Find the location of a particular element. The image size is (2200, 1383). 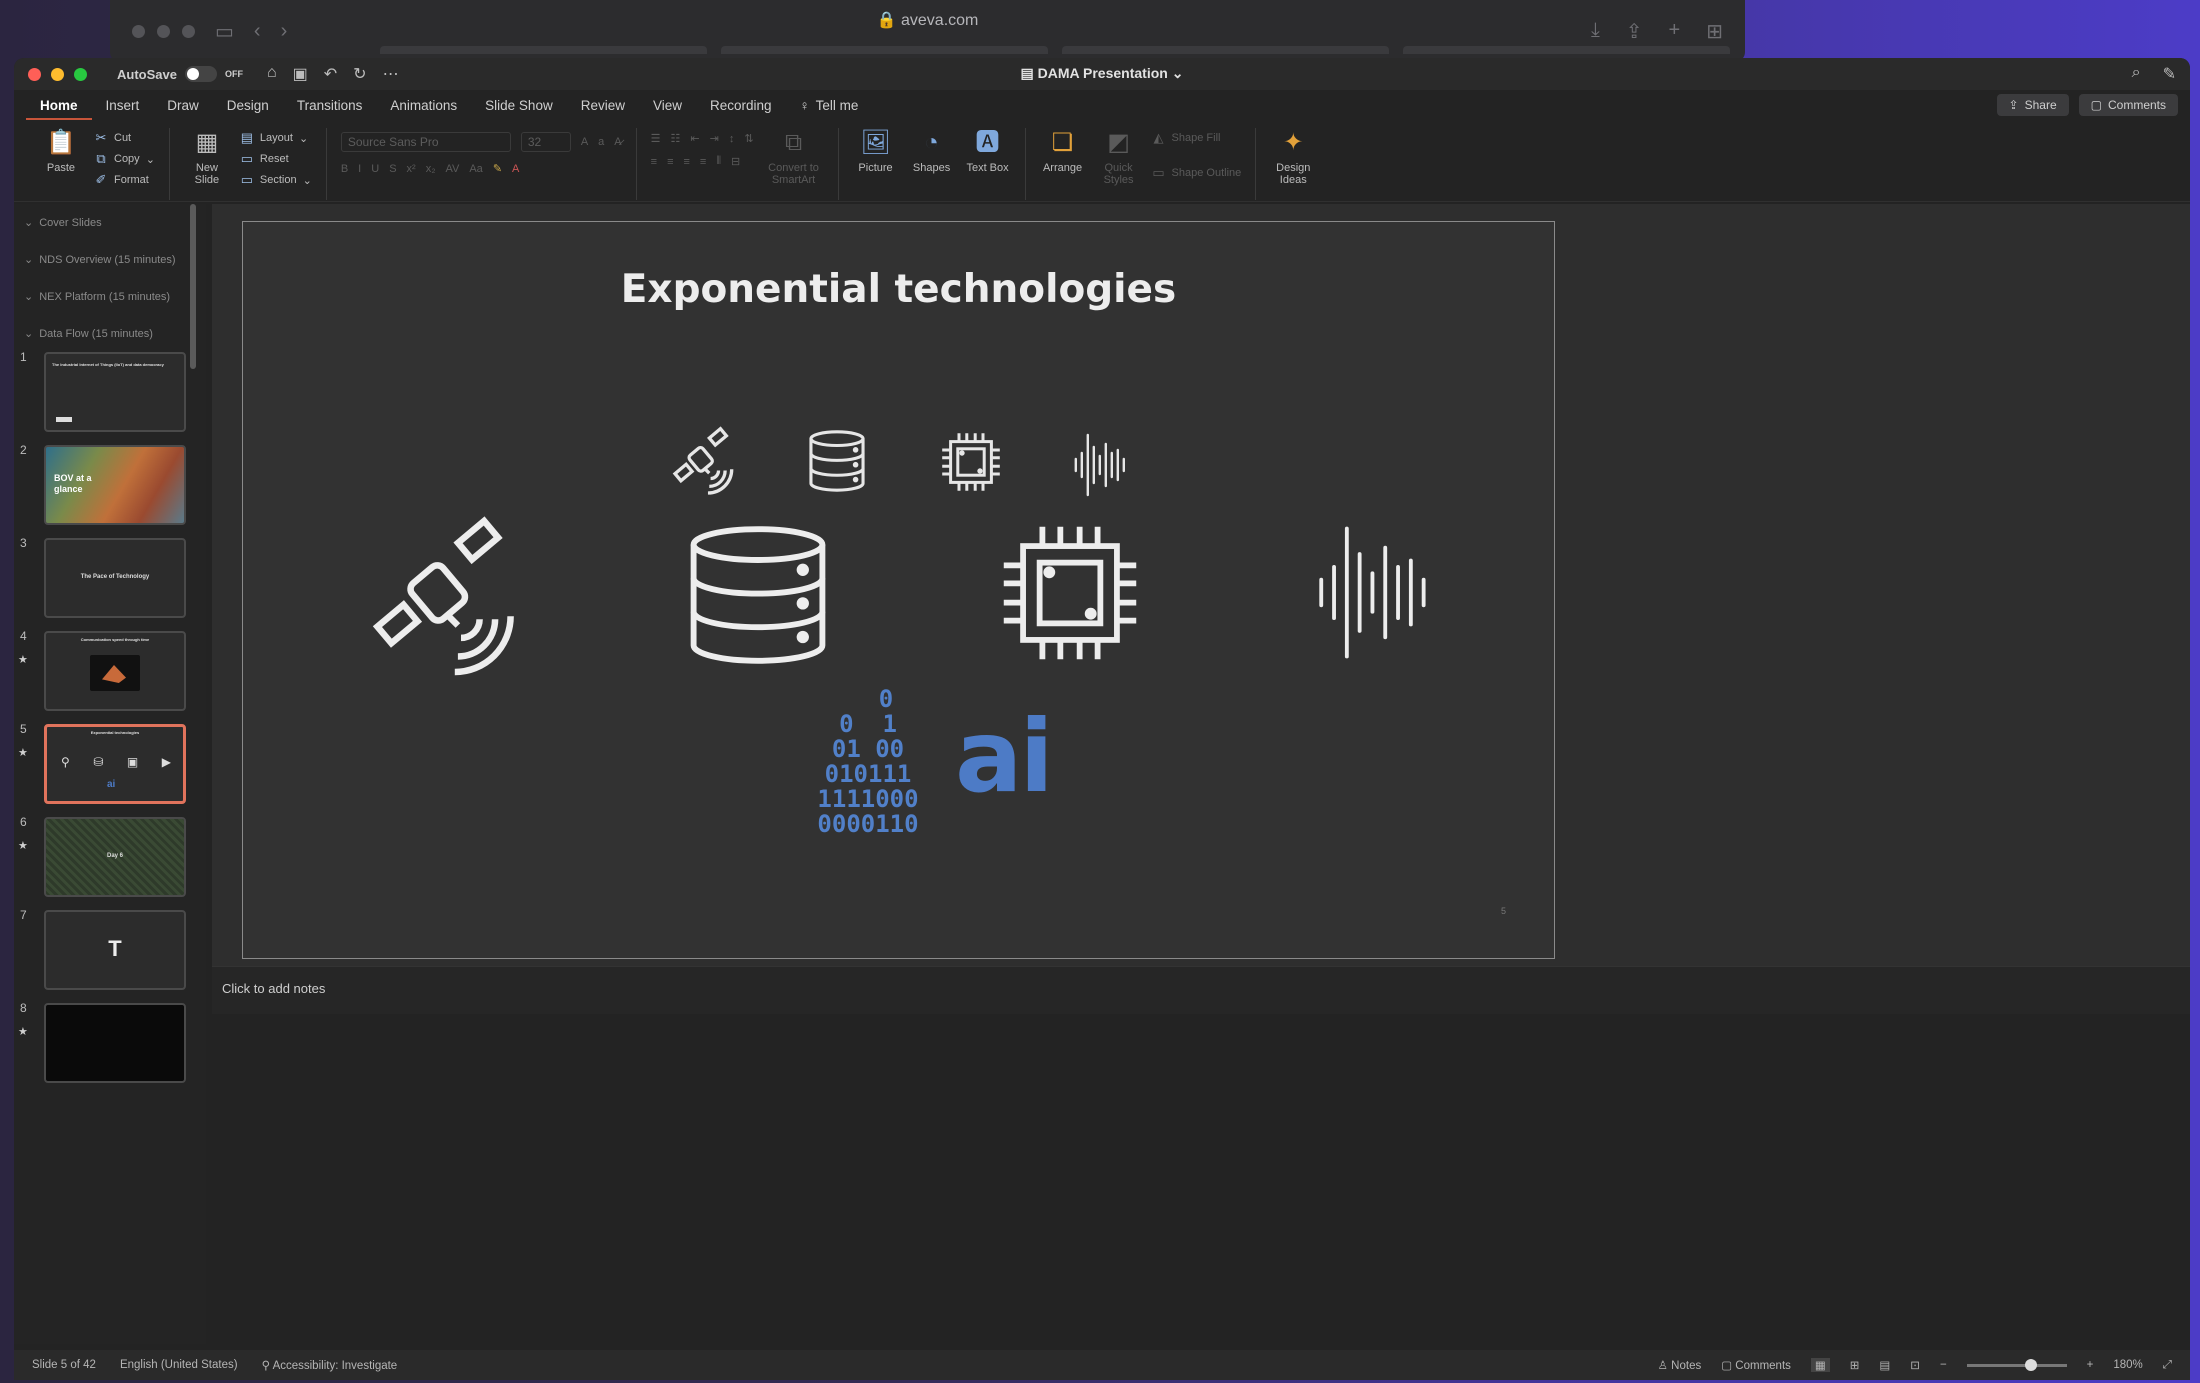

accessibility-button: ⚲ Accessibility: Investigate is located at coordinates (330, 1365).